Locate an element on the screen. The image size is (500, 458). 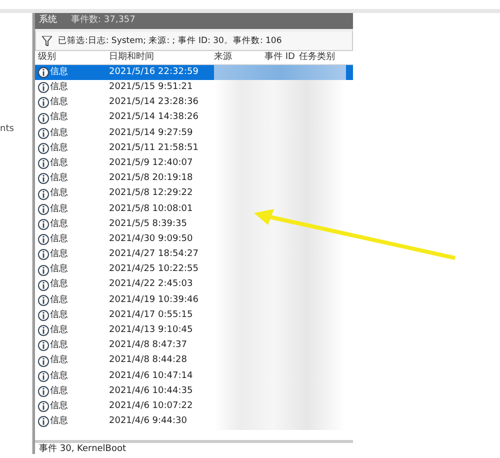
date-time-text: 2021/5/8 20:19:18 is located at coordinates (151, 179).